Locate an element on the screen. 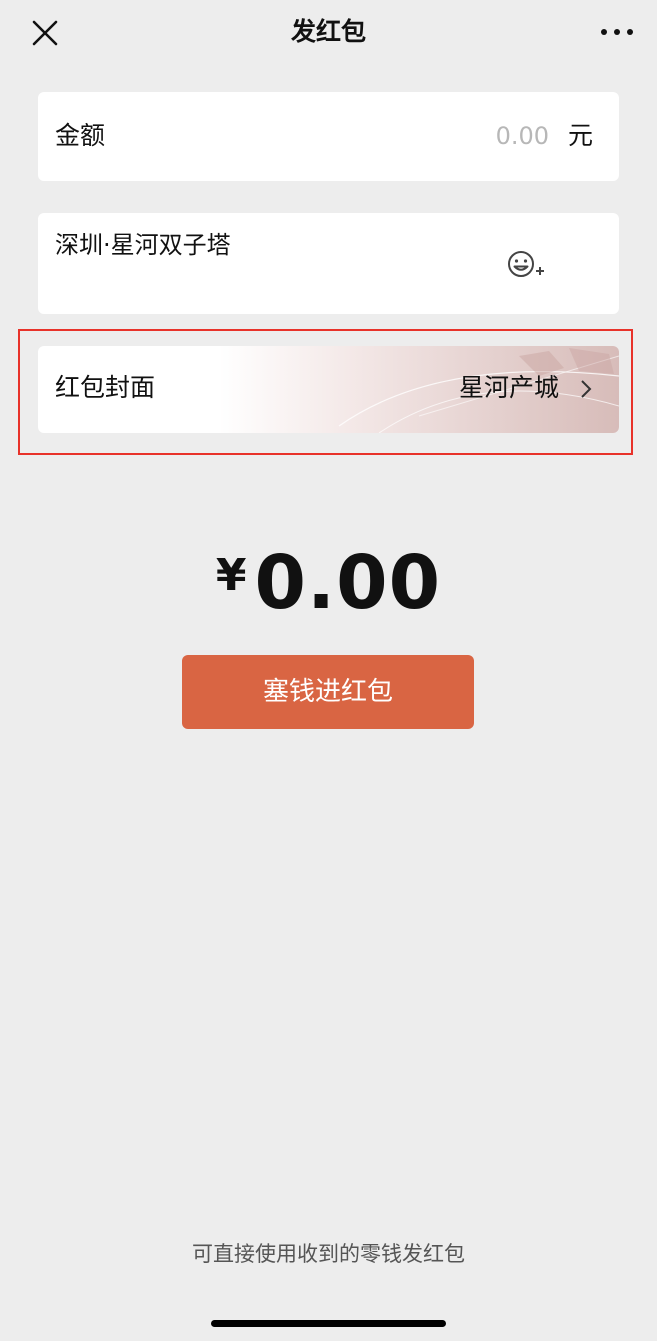 The width and height of the screenshot is (657, 1341). chevron-right-icon is located at coordinates (586, 389).